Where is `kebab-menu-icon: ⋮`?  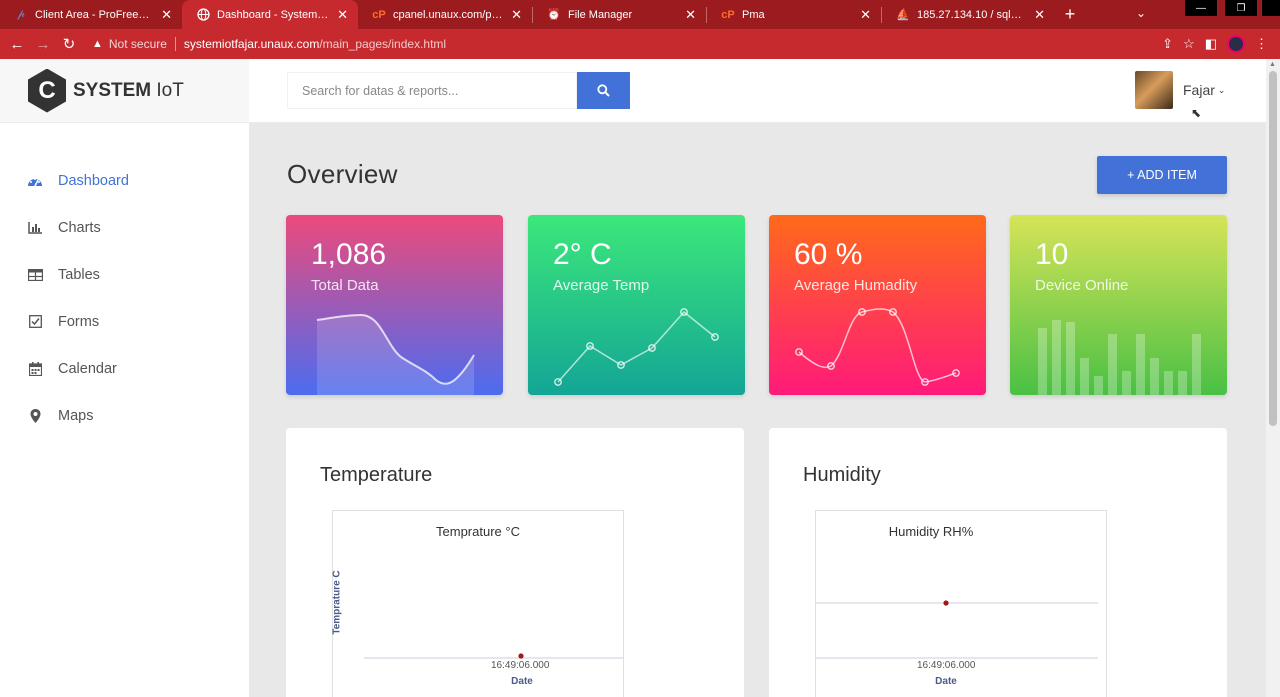
kebab-menu-icon: ⋮ is located at coordinates (1261, 44).